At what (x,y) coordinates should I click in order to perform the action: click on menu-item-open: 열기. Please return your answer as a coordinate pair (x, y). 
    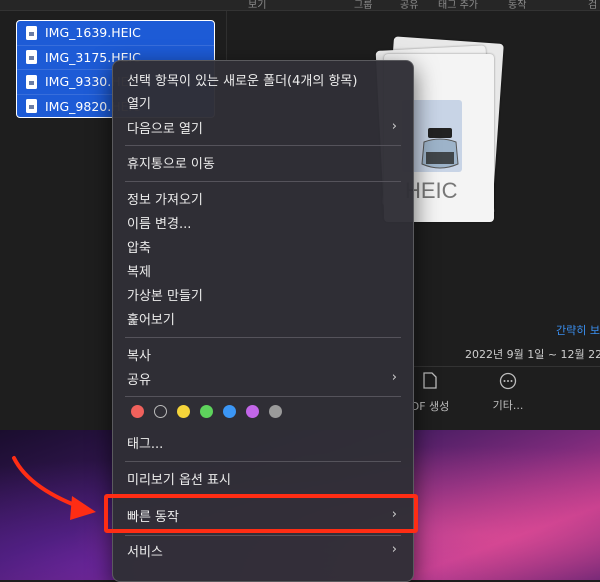
    Looking at the image, I should click on (264, 102).